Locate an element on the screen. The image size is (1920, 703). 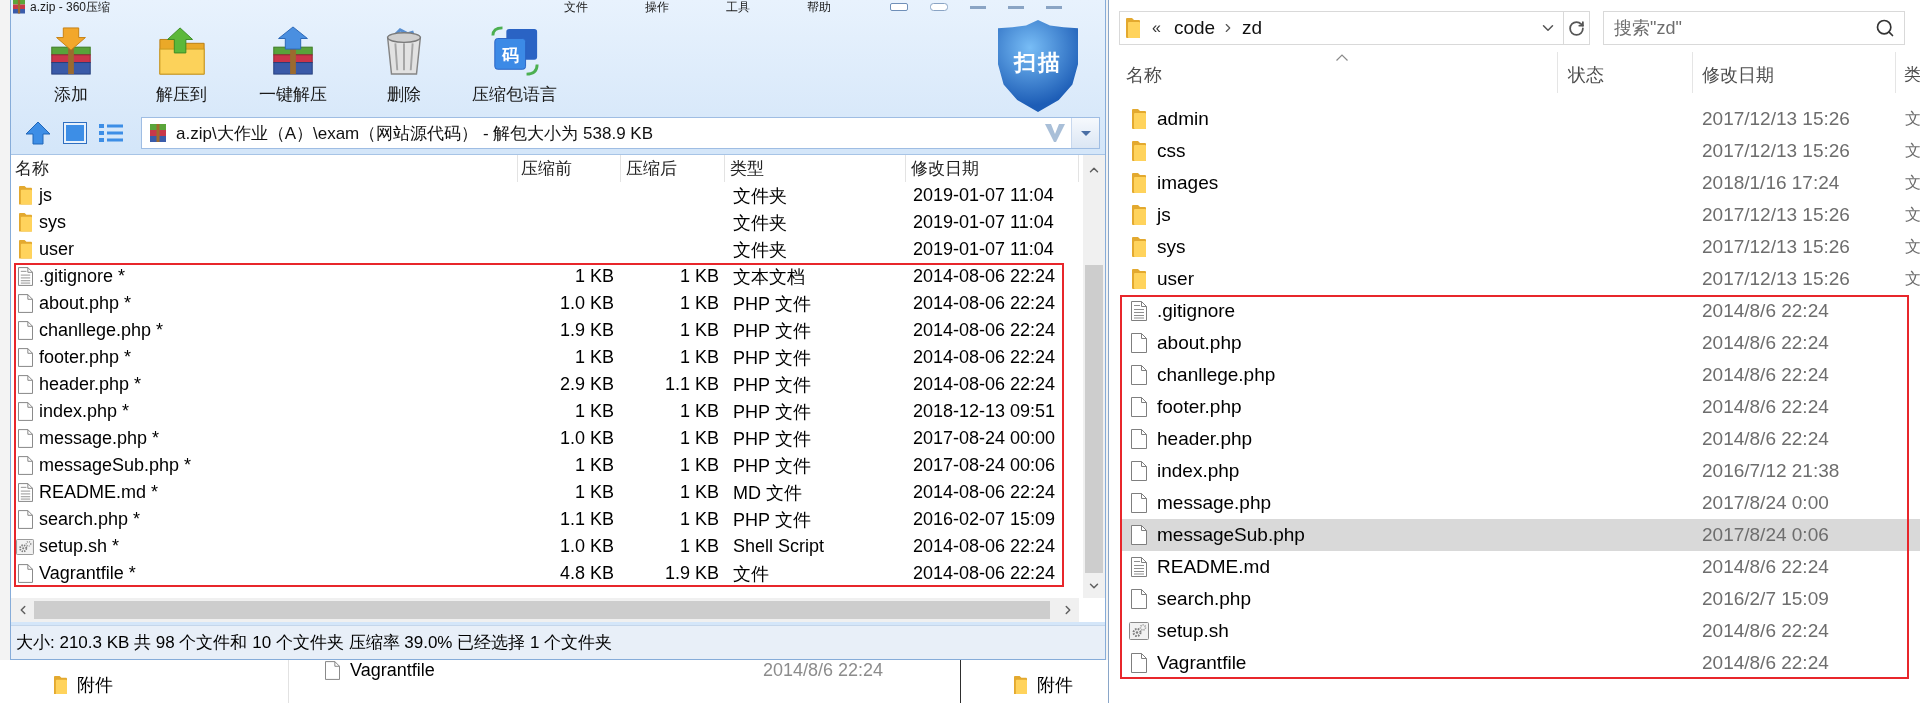
file-row: setup.sh 2014/8/6 22:24 is located at coordinates (1520, 631).